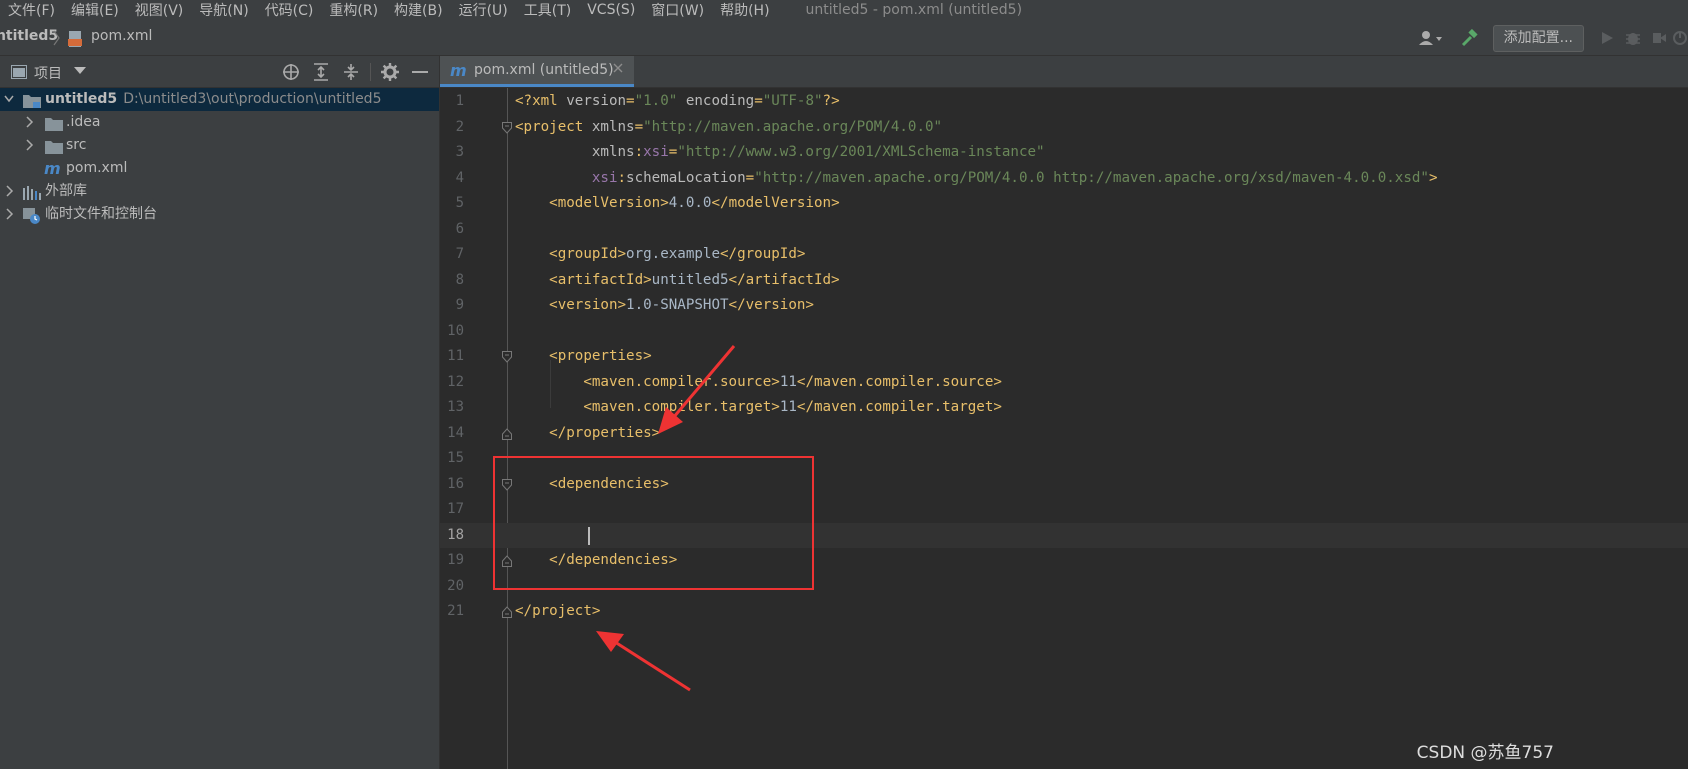  Describe the element at coordinates (1485, 753) in the screenshot. I see `watermark: CSDN @苏鱼757` at that location.